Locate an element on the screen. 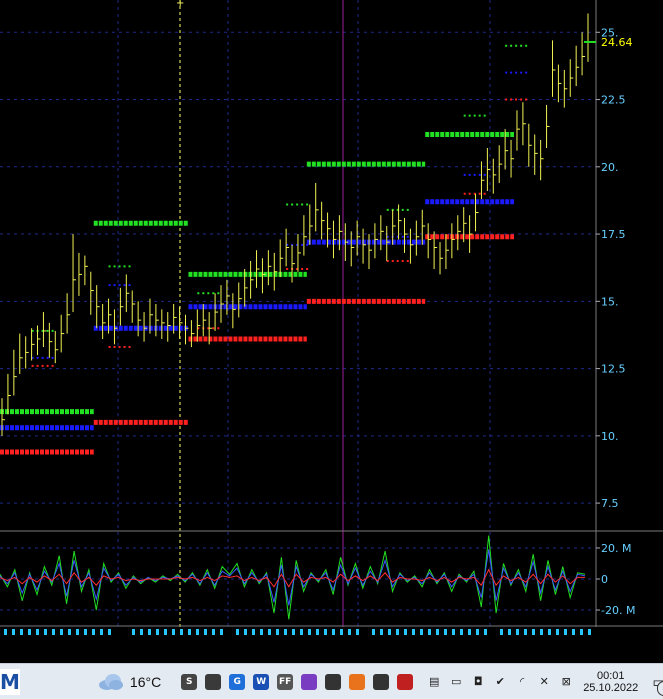  app-letter: W is located at coordinates (261, 681).